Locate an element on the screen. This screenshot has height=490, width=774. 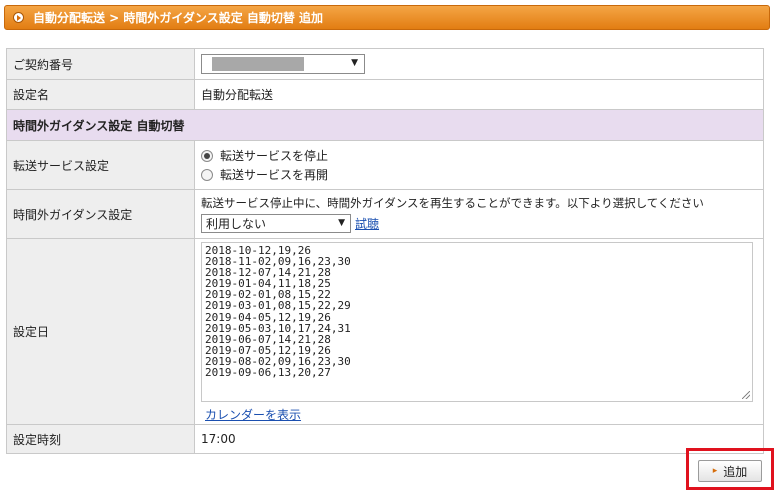
date-line: 2019-09-06,13,20,27 is located at coordinates (268, 373).